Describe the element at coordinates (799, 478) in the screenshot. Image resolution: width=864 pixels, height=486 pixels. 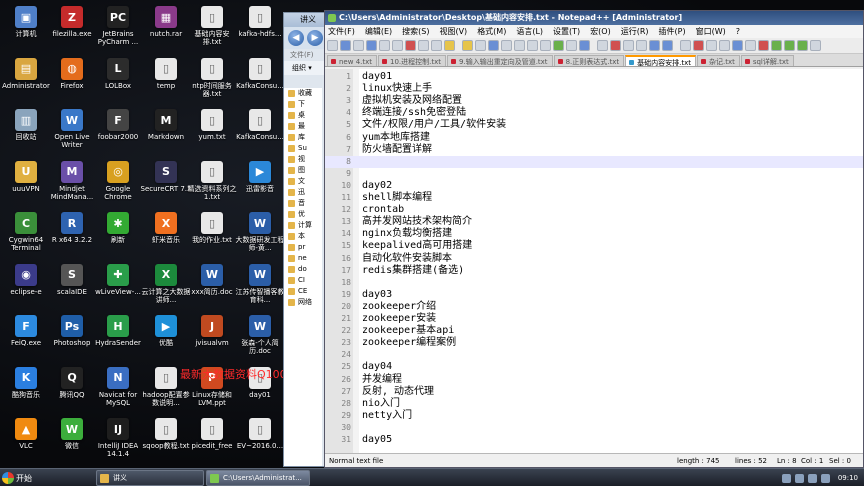
I see `volume-icon` at that location.